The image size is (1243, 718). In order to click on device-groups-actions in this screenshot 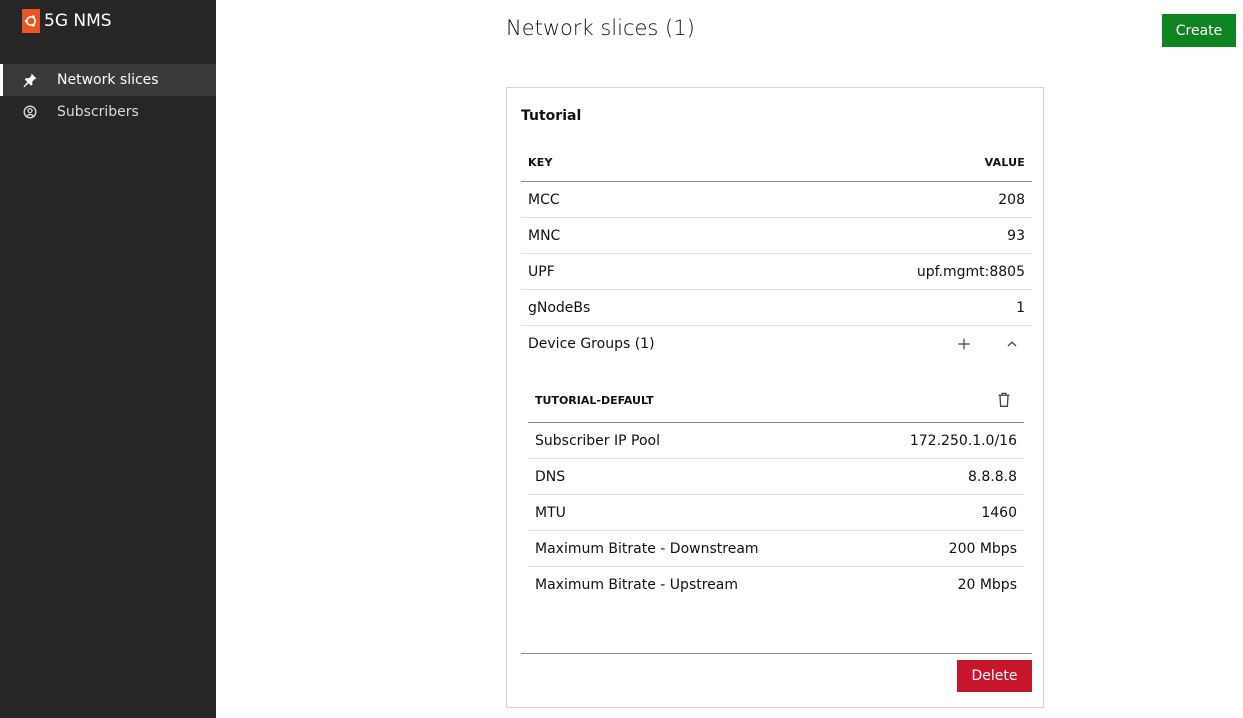, I will do `click(988, 344)`.